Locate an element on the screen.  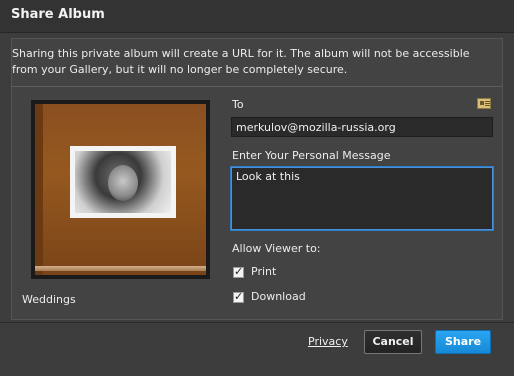
to-email-input is located at coordinates (362, 127).